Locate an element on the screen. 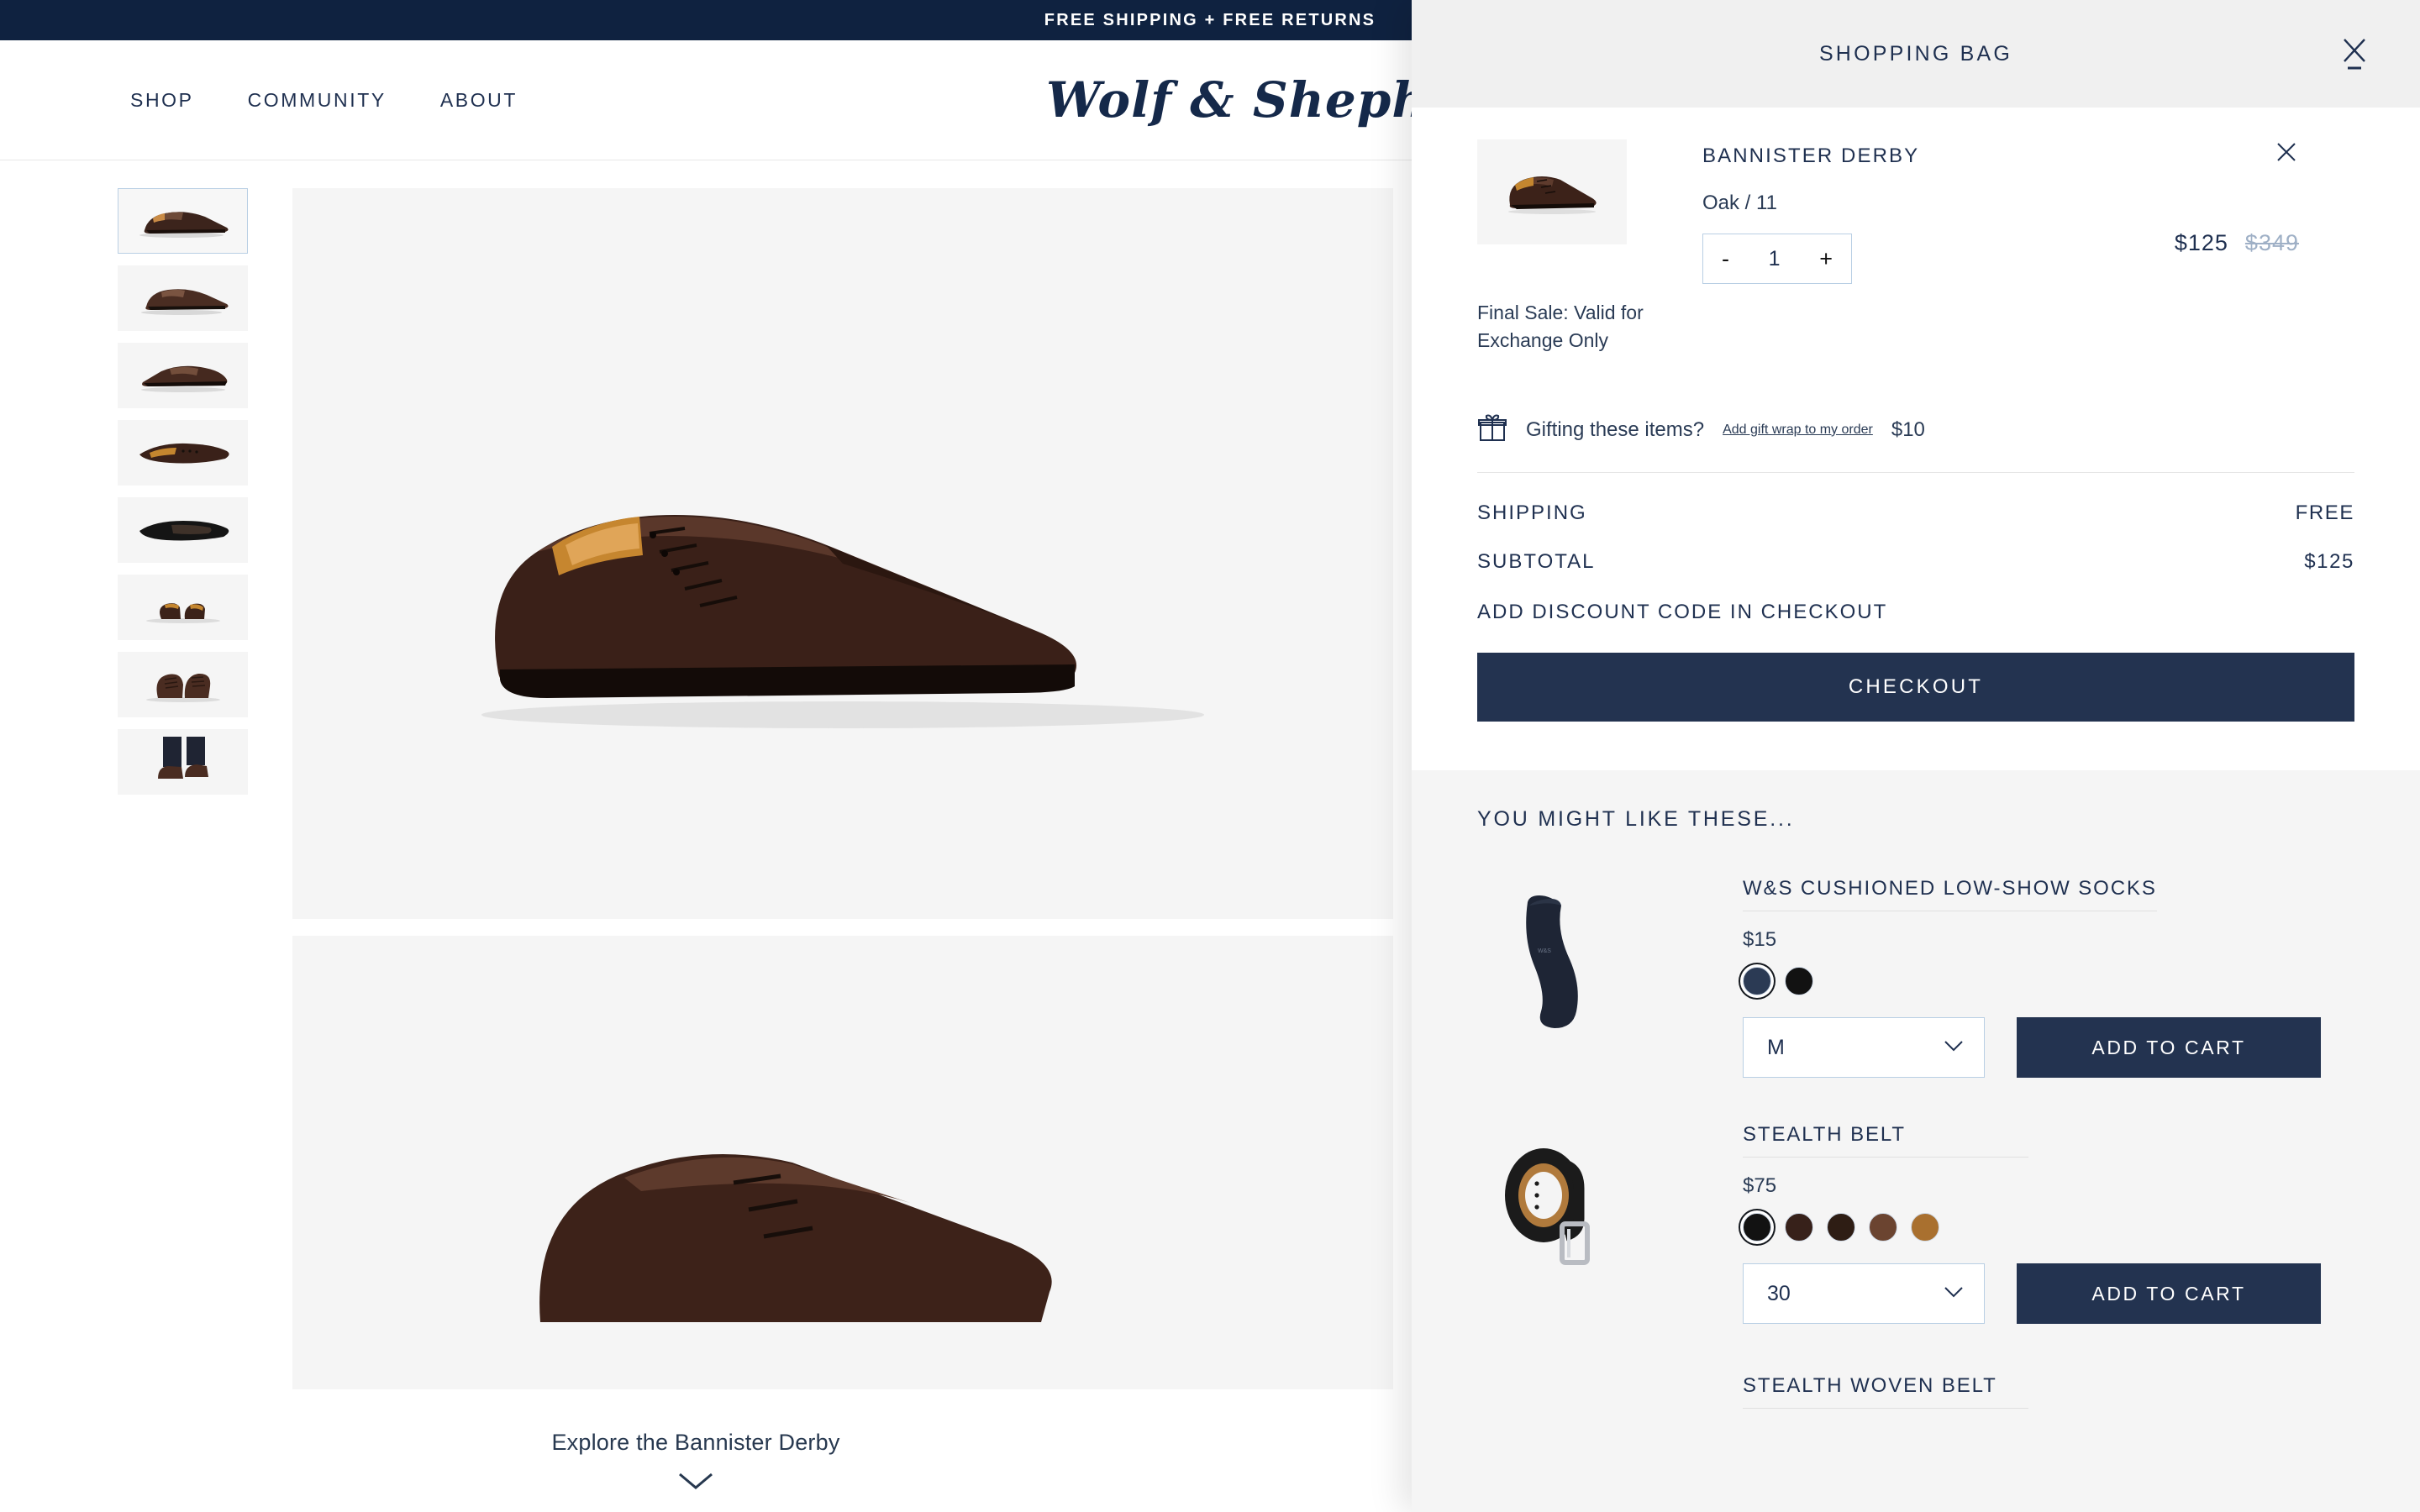 This screenshot has width=2420, height=1512. woven-belt-image is located at coordinates (1552, 1436).